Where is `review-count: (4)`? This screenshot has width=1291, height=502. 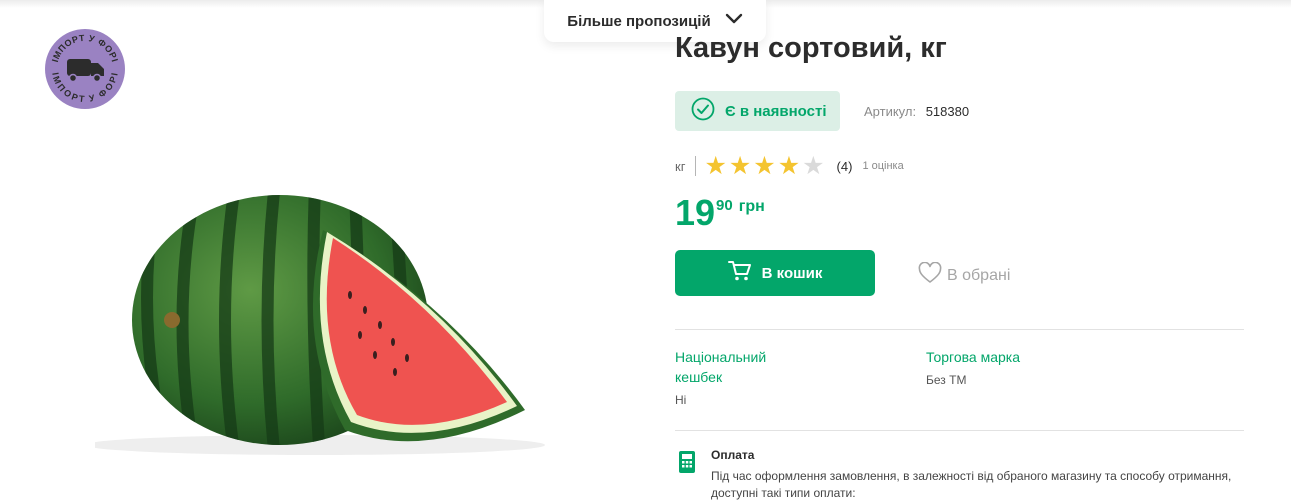 review-count: (4) is located at coordinates (845, 166).